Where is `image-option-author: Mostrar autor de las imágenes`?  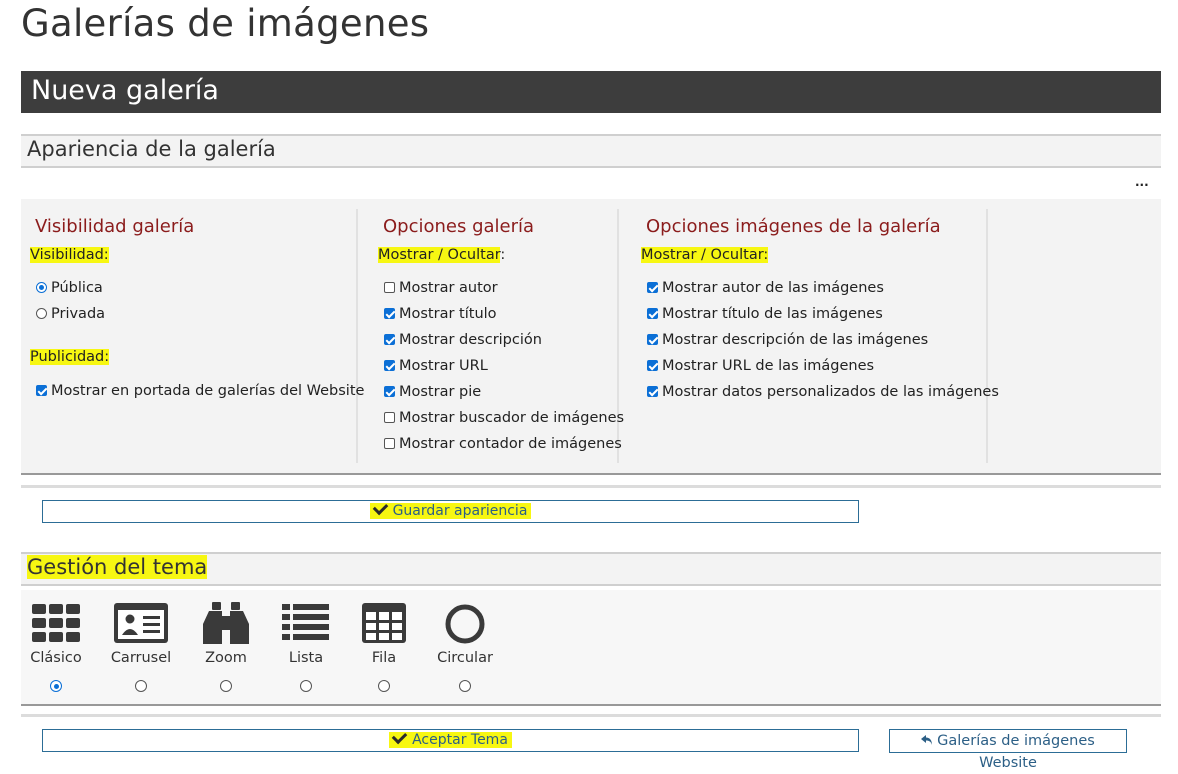 image-option-author: Mostrar autor de las imágenes is located at coordinates (765, 288).